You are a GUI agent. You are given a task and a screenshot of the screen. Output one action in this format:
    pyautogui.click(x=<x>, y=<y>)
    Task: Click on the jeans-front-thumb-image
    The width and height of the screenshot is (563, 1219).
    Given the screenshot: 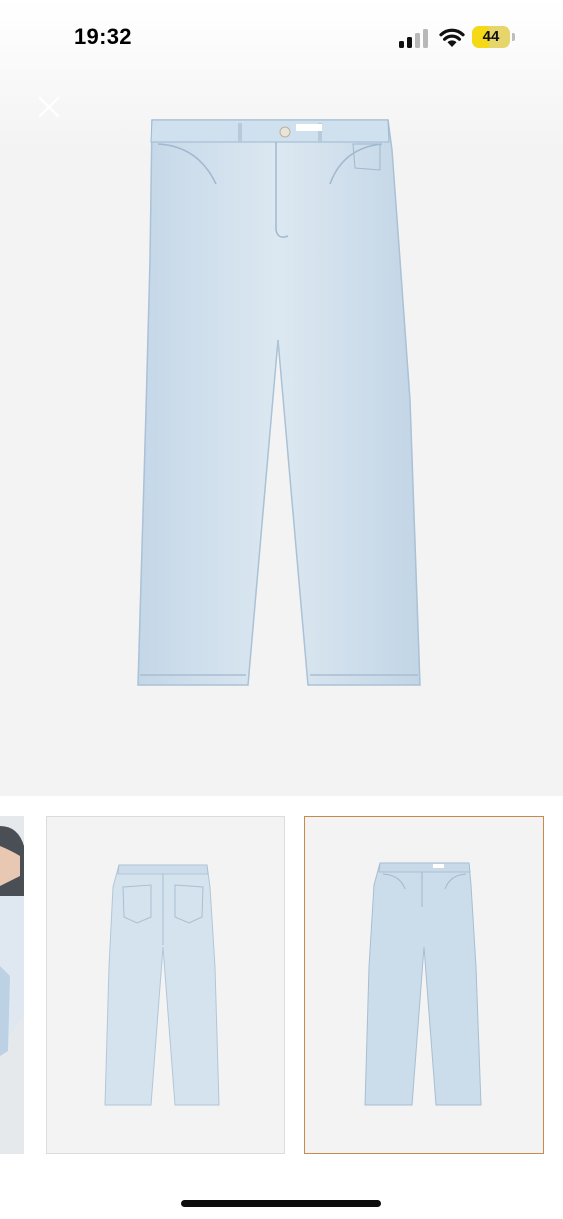 What is the action you would take?
    pyautogui.click(x=423, y=984)
    